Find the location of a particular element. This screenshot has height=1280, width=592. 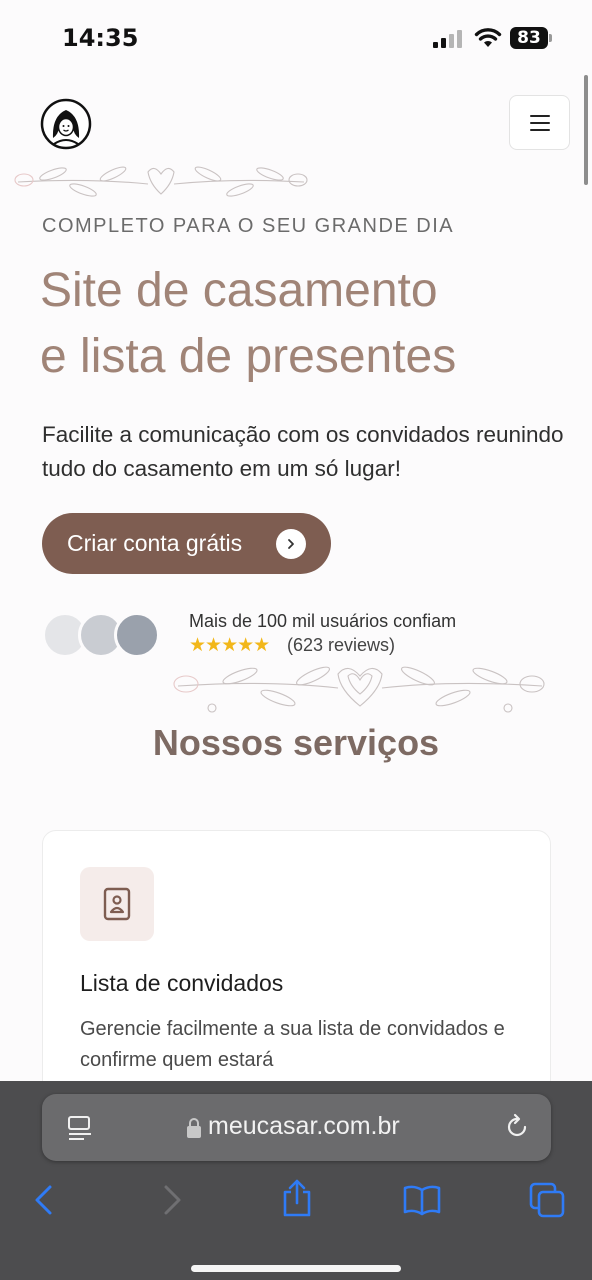

rating-stars-icon: ★★★★★ is located at coordinates (229, 645).